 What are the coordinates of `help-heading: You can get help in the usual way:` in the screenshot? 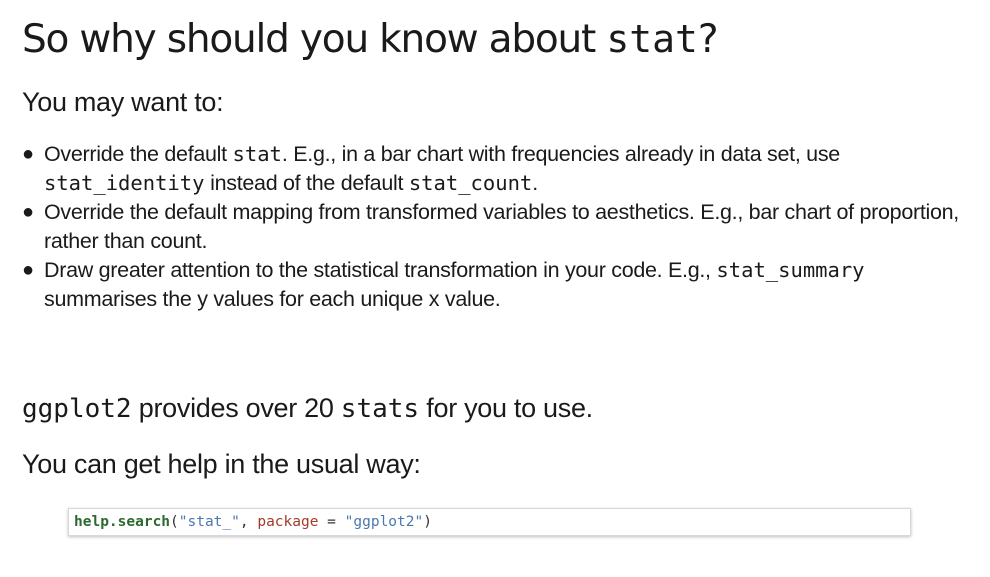 It's located at (221, 464).